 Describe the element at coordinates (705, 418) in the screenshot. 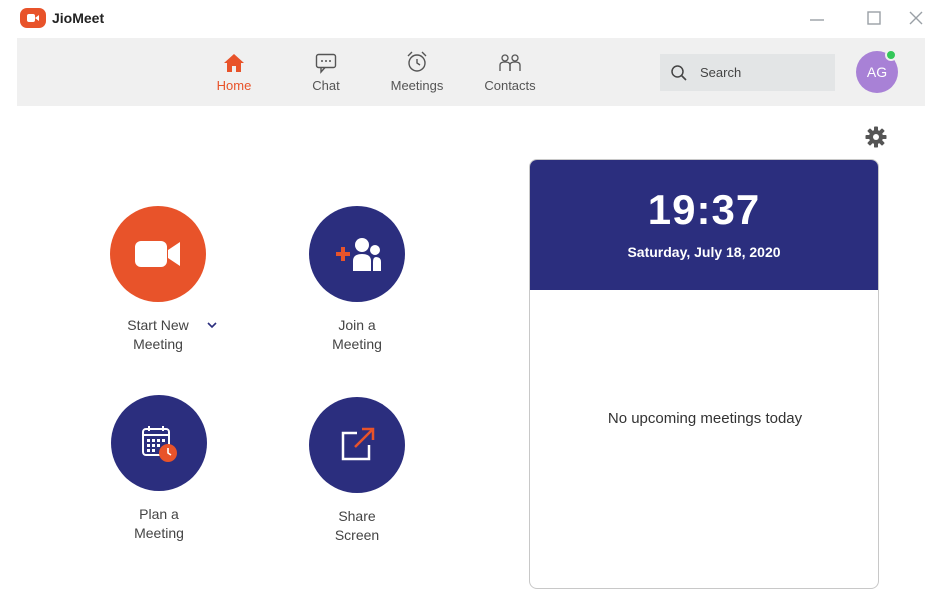

I see `no-meetings-message: No upcoming meetings today` at that location.